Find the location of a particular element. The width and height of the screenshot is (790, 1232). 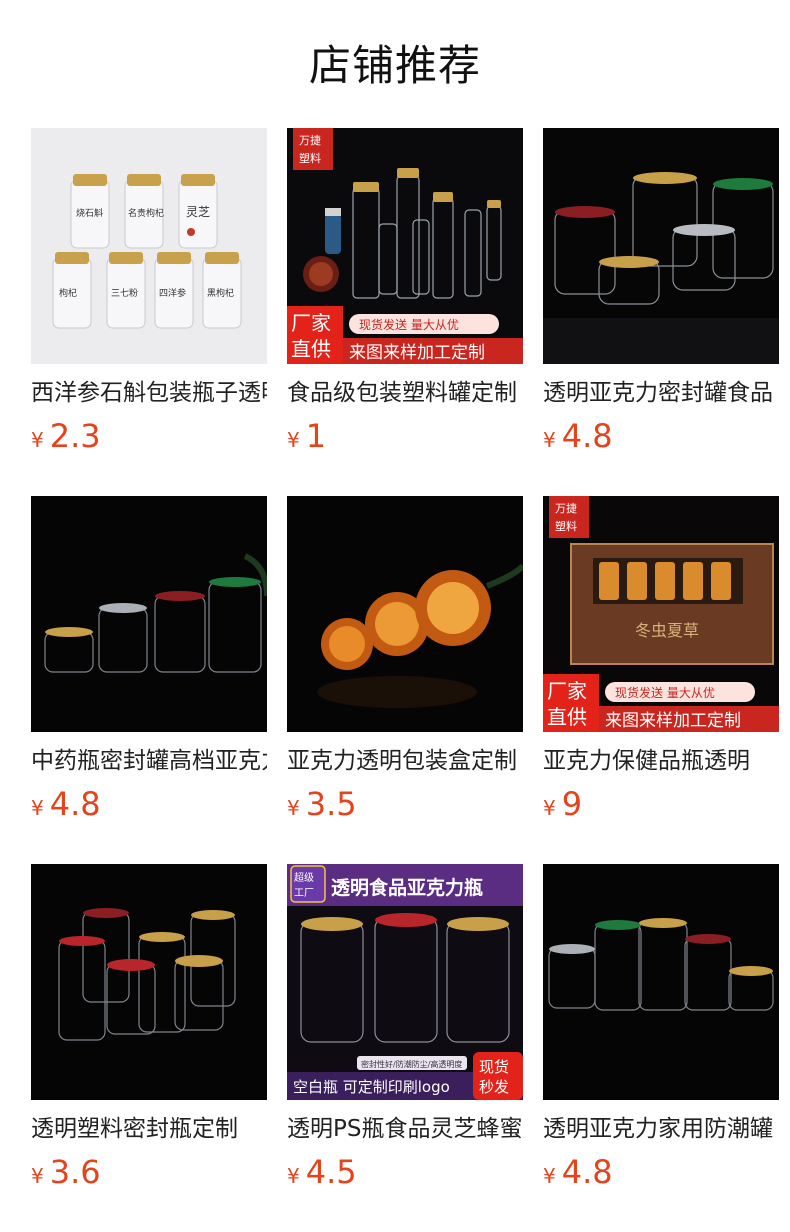

product-image: 万捷 塑料 冬虫夏草 厂家 直供 现货发送 量大从优 来图来样加工定制 is located at coordinates (661, 614).